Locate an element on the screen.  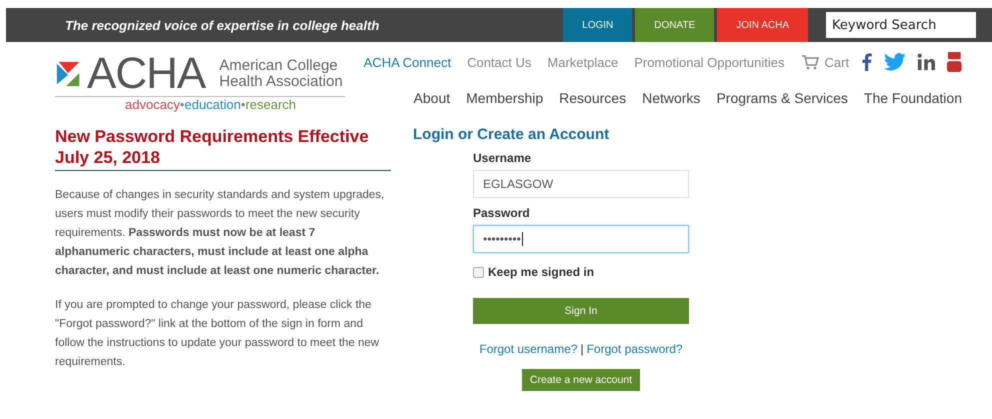
motto-word: advocacy is located at coordinates (152, 104).